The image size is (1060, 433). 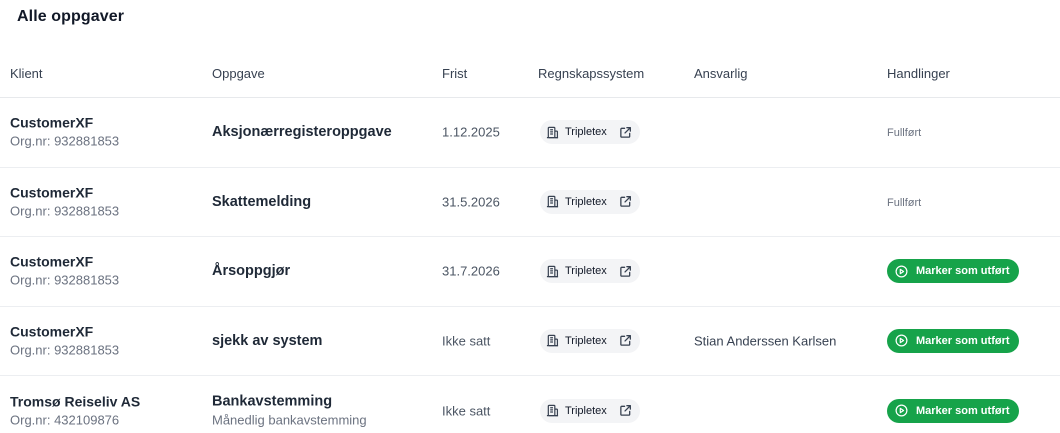 What do you see at coordinates (65, 420) in the screenshot?
I see `client-org-number: Org.nr: 432109876` at bounding box center [65, 420].